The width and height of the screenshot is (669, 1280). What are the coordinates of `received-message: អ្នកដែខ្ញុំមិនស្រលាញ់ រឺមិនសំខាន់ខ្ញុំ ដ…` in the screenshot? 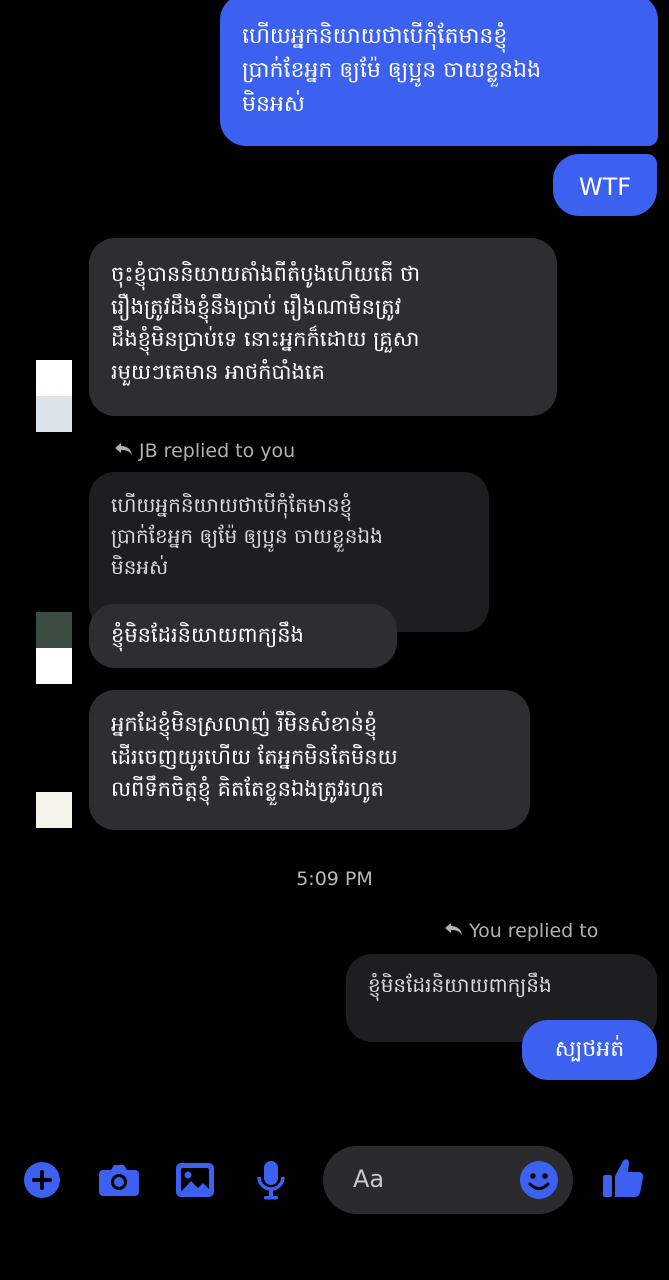 It's located at (309, 760).